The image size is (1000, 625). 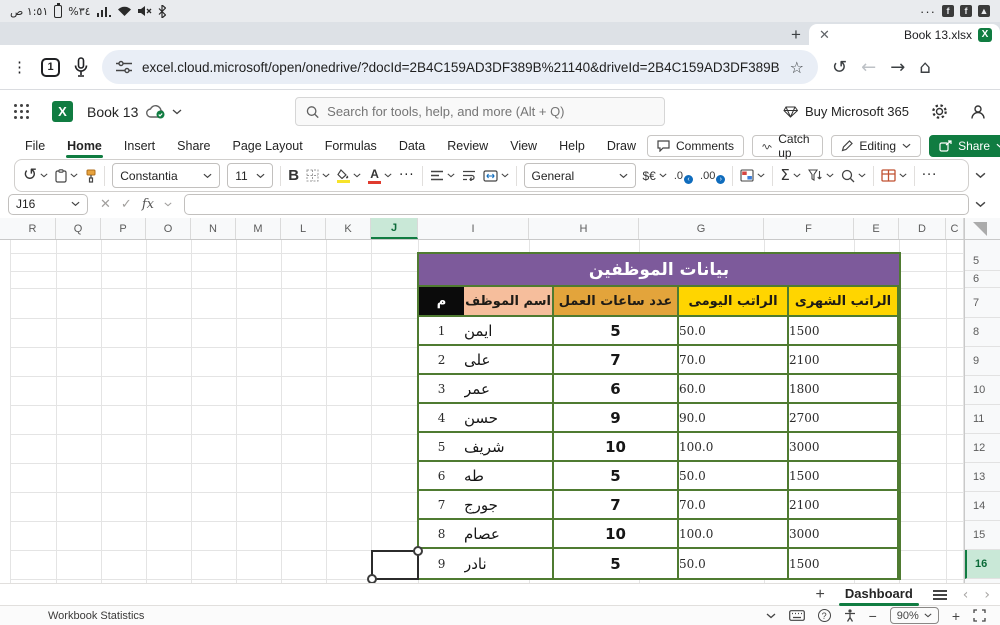 What do you see at coordinates (734, 563) in the screenshot?
I see `table-cell-daily: 50.0` at bounding box center [734, 563].